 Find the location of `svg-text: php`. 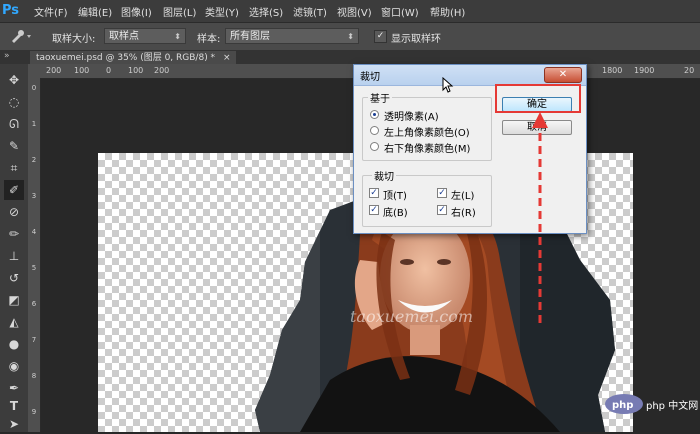

svg-text: php is located at coordinates (622, 405).